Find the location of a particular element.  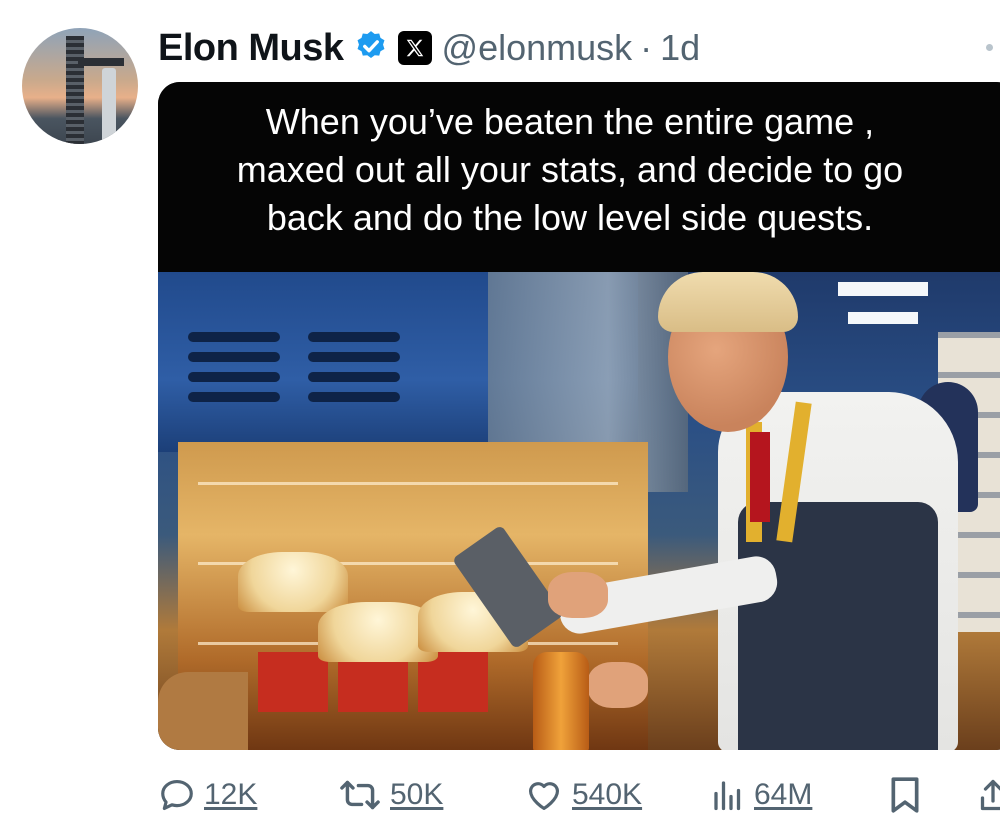

share-icon is located at coordinates (990, 795).